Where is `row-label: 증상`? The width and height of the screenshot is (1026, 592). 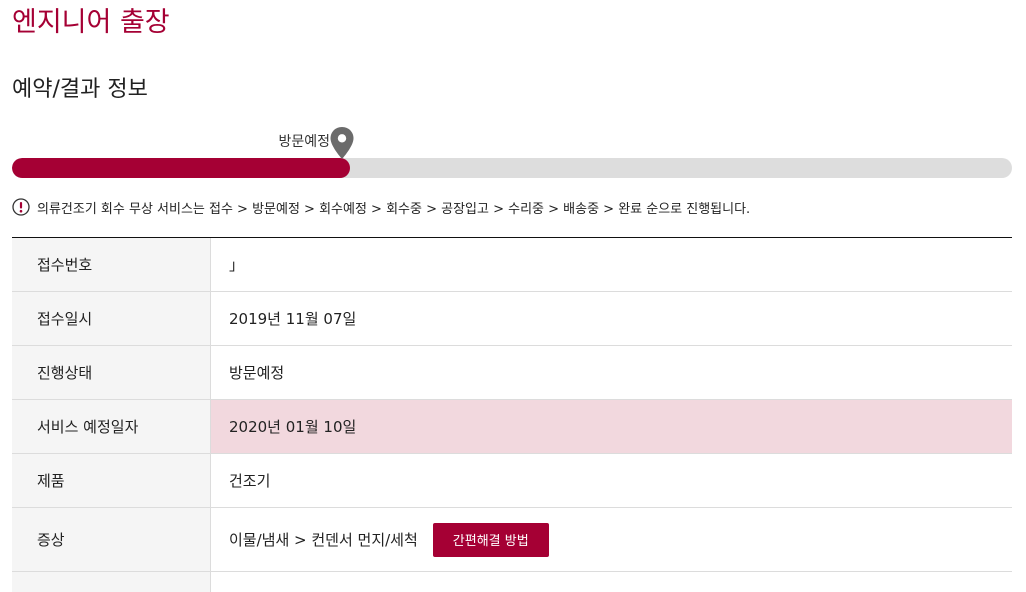
row-label: 증상 is located at coordinates (111, 539).